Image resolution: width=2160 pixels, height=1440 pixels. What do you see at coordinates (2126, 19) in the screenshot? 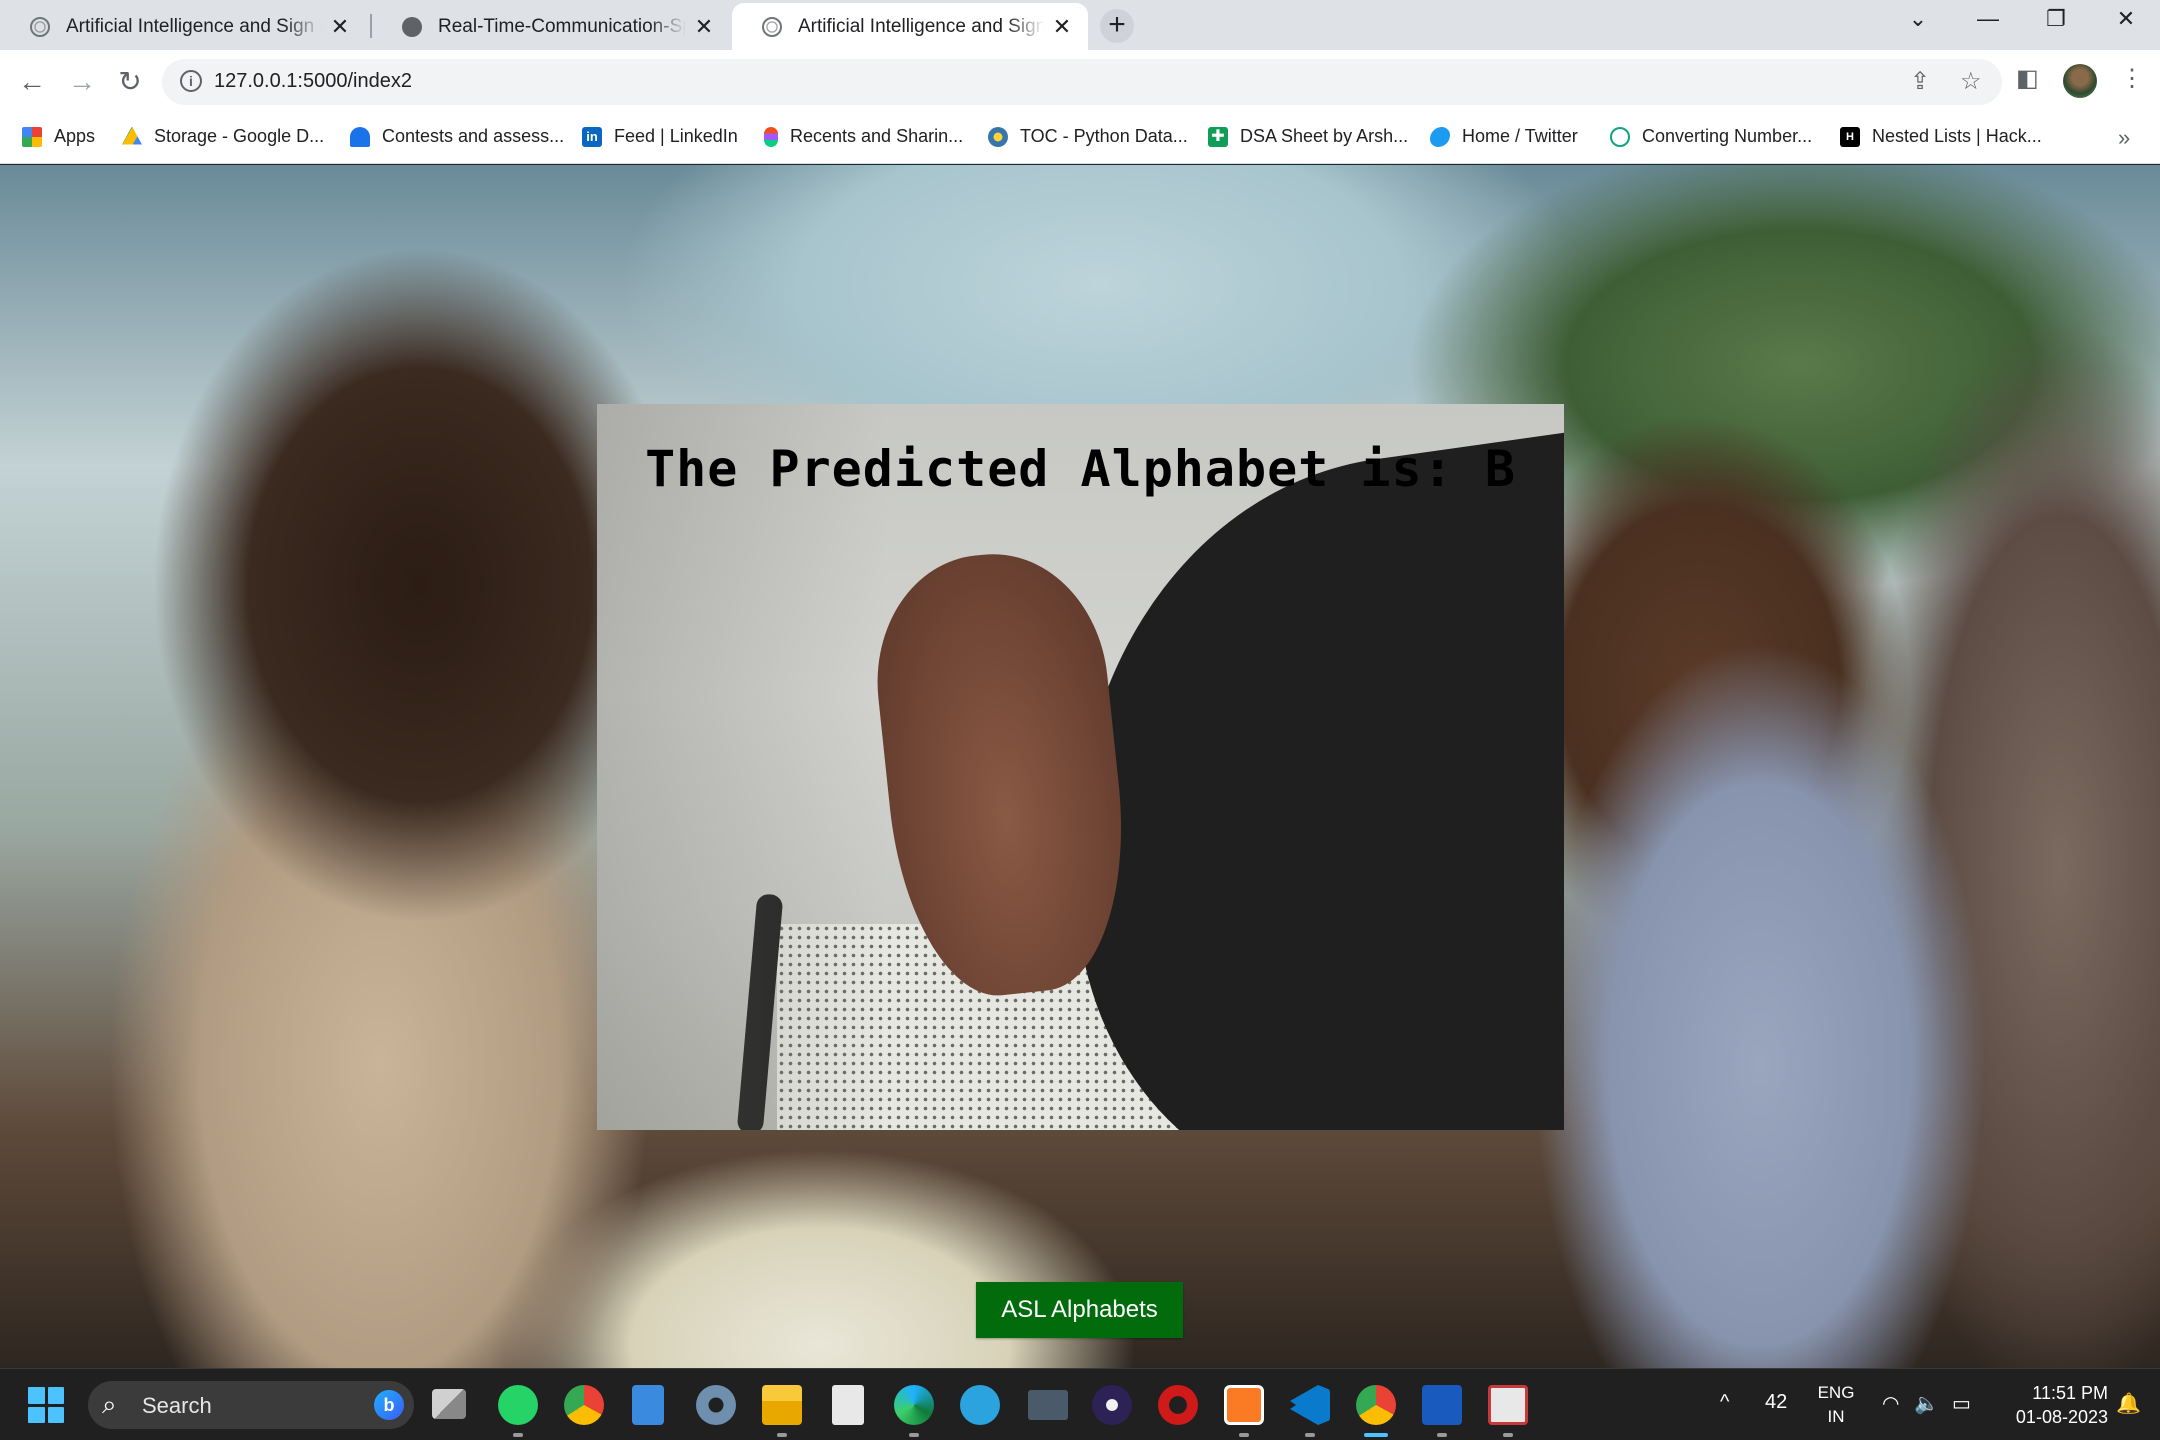
I see `close-window-button: ✕` at bounding box center [2126, 19].